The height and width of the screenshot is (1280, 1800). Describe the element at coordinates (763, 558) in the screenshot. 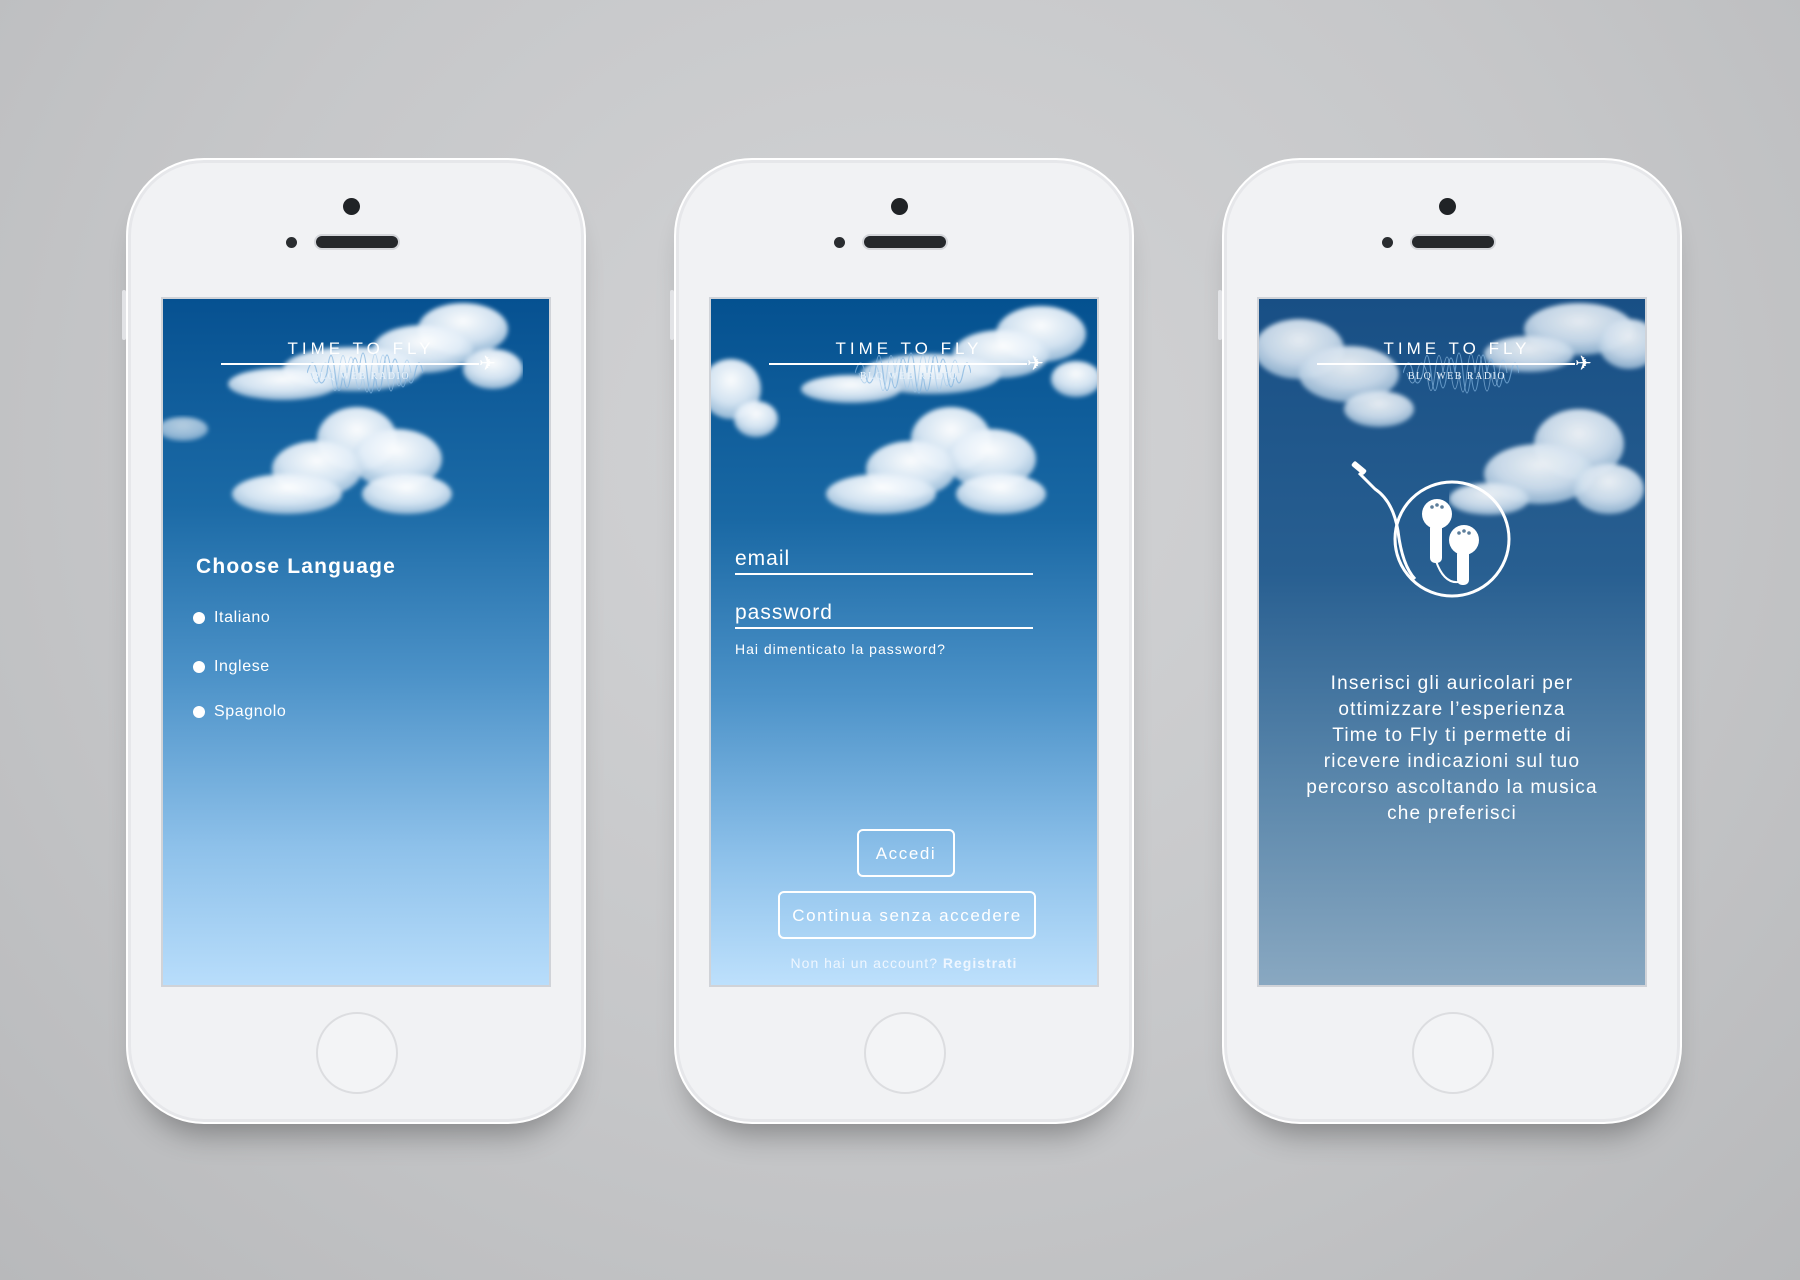

I see `email-label: email` at that location.